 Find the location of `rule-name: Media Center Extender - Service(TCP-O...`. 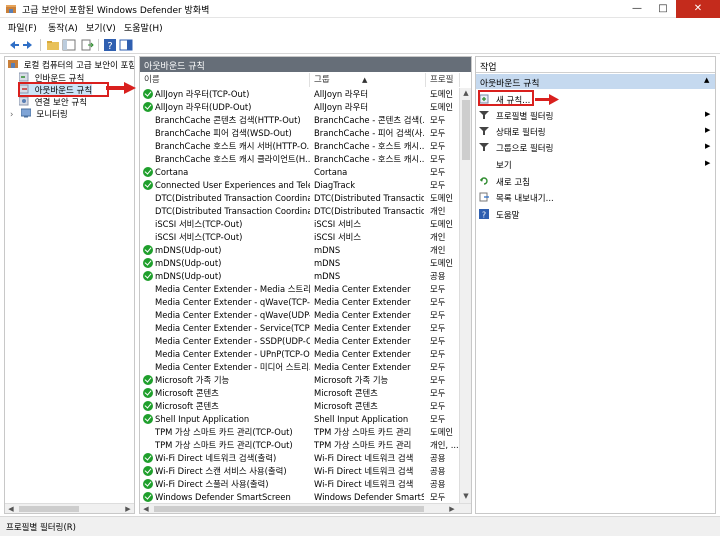

rule-name: Media Center Extender - Service(TCP-O... is located at coordinates (232, 328).